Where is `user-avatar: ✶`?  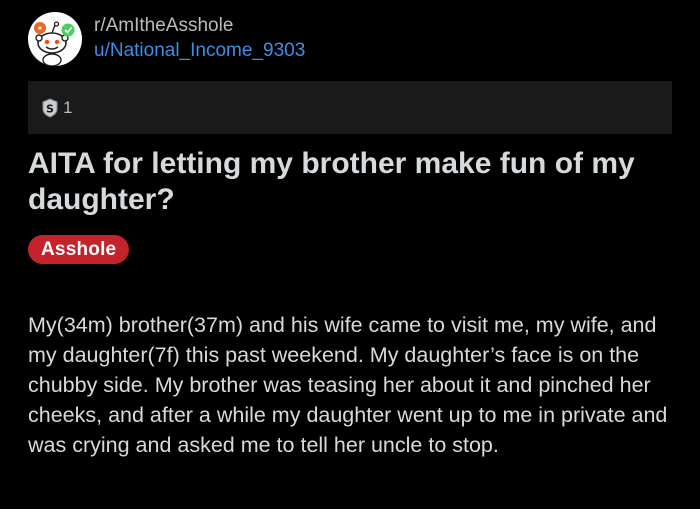 user-avatar: ✶ is located at coordinates (55, 39).